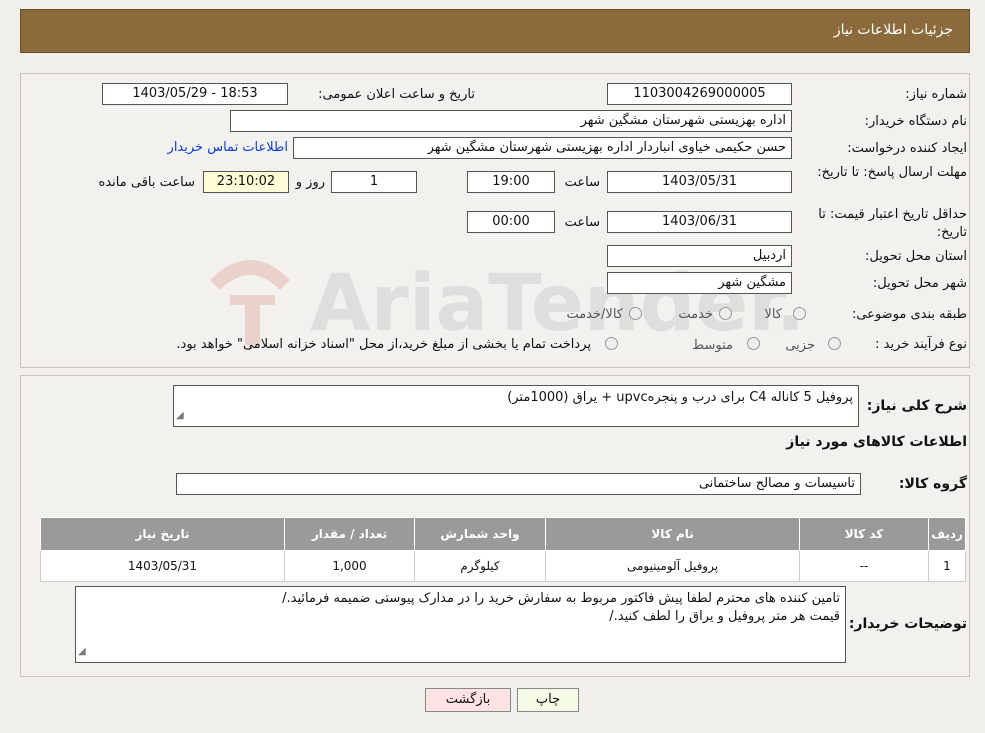 Image resolution: width=985 pixels, height=733 pixels. I want to click on validity-time-field: 00:00, so click(511, 222).